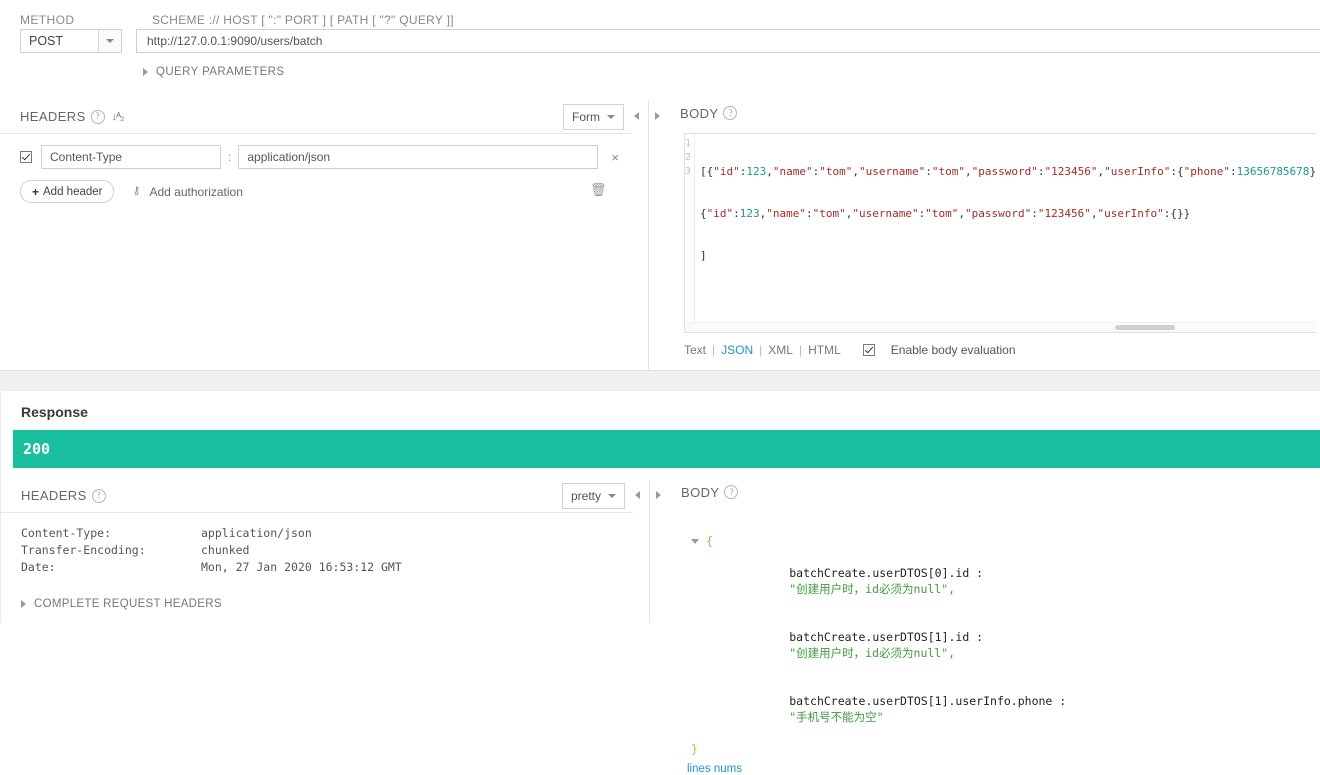 This screenshot has width=1320, height=775. Describe the element at coordinates (37, 449) in the screenshot. I see `status-code: 200` at that location.